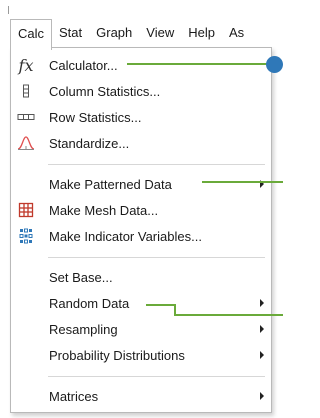 Image resolution: width=320 pixels, height=418 pixels. I want to click on menu-stat: Stat, so click(70, 33).